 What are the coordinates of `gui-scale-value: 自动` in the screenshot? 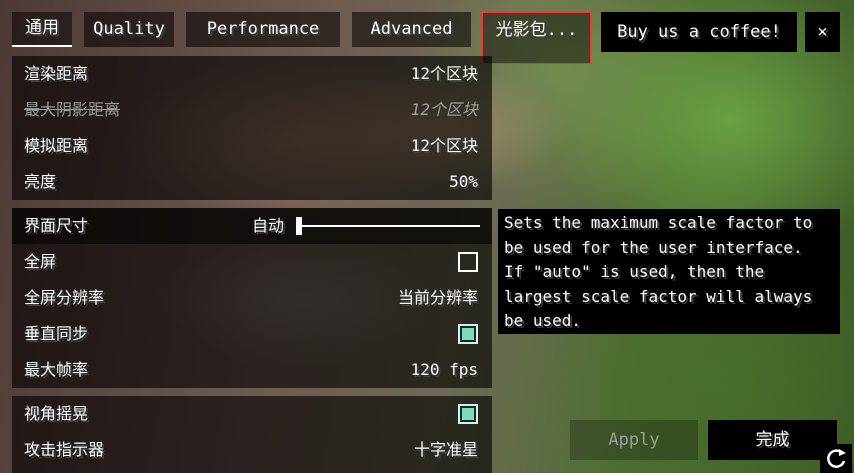 It's located at (268, 225).